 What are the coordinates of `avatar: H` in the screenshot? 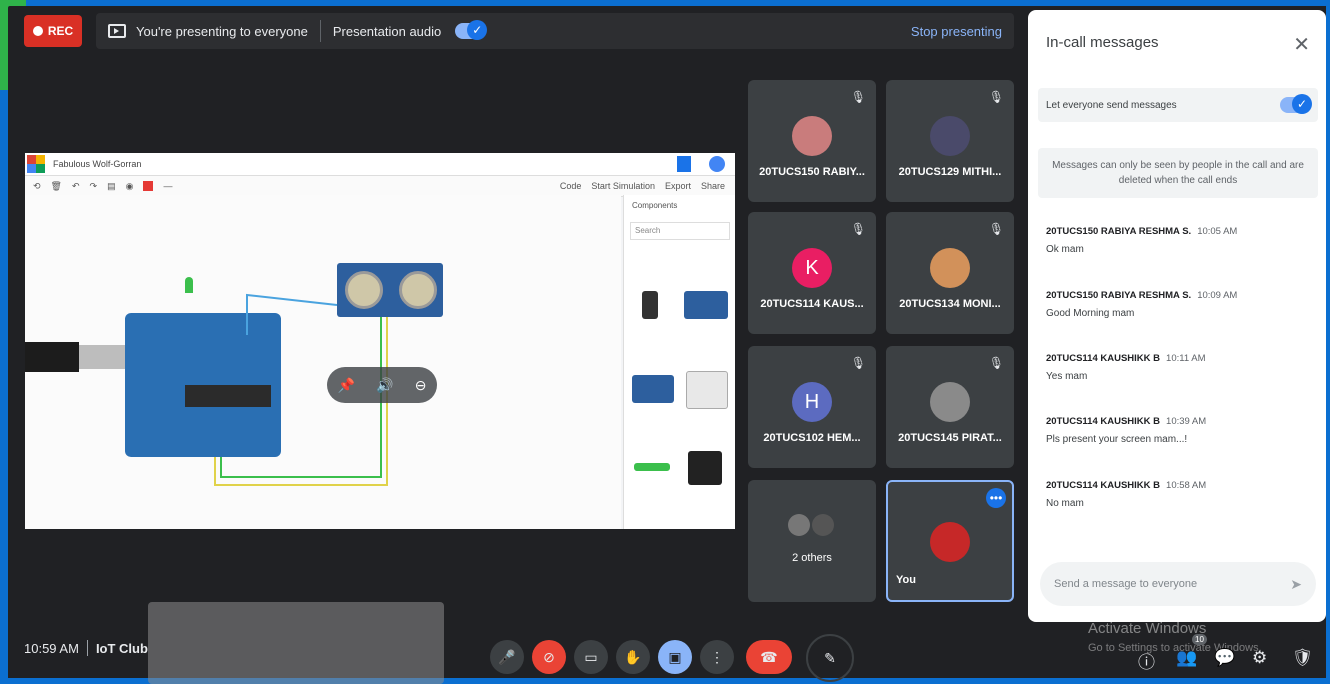 It's located at (812, 402).